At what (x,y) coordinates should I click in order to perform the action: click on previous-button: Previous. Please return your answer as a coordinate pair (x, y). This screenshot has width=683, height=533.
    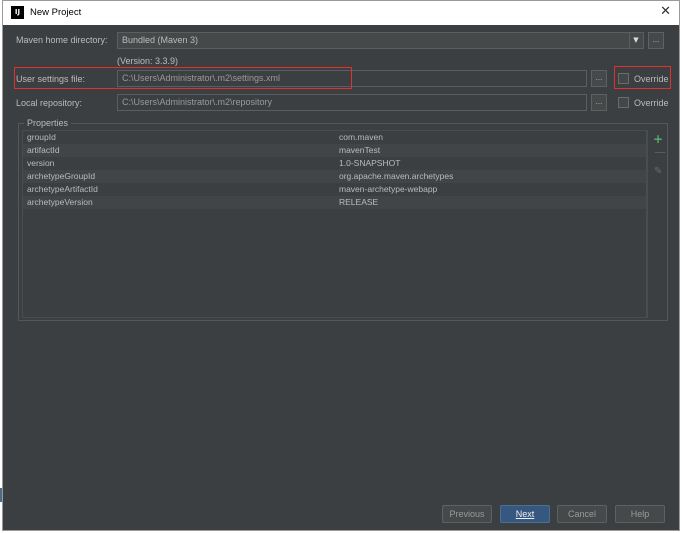
    Looking at the image, I should click on (467, 514).